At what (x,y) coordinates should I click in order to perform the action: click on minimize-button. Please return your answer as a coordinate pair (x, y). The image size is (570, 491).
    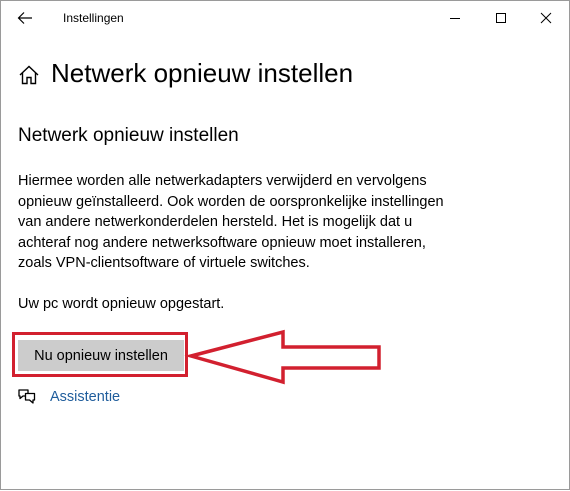
    Looking at the image, I should click on (455, 18).